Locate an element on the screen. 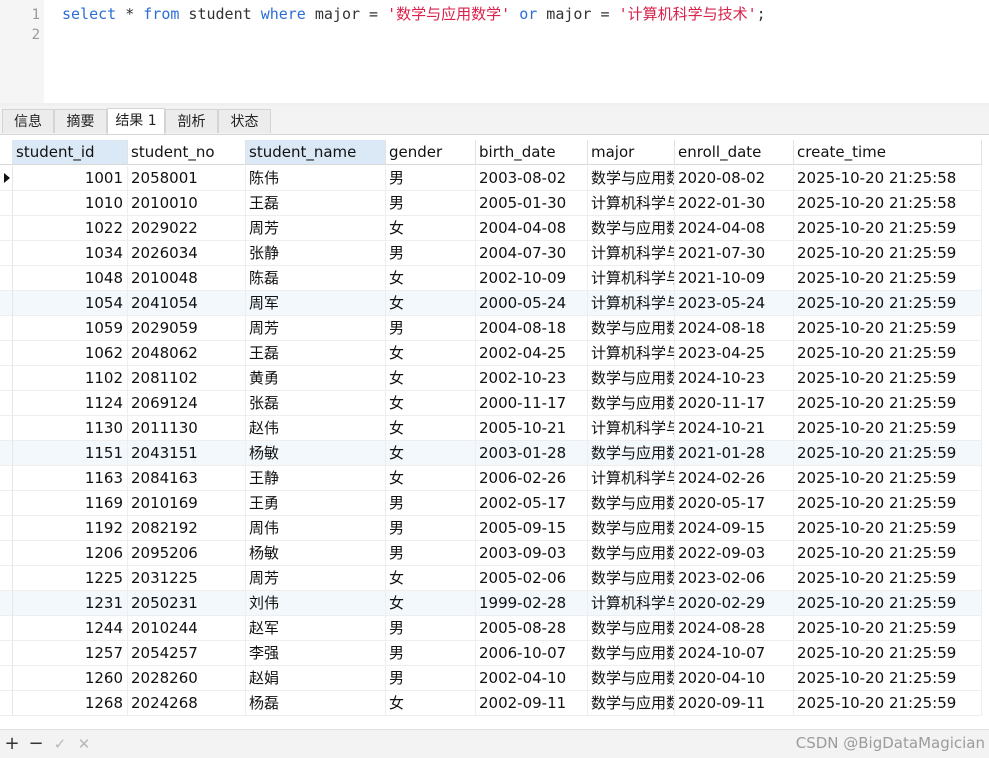  table-cell: 1999-02-28 is located at coordinates (532, 603).